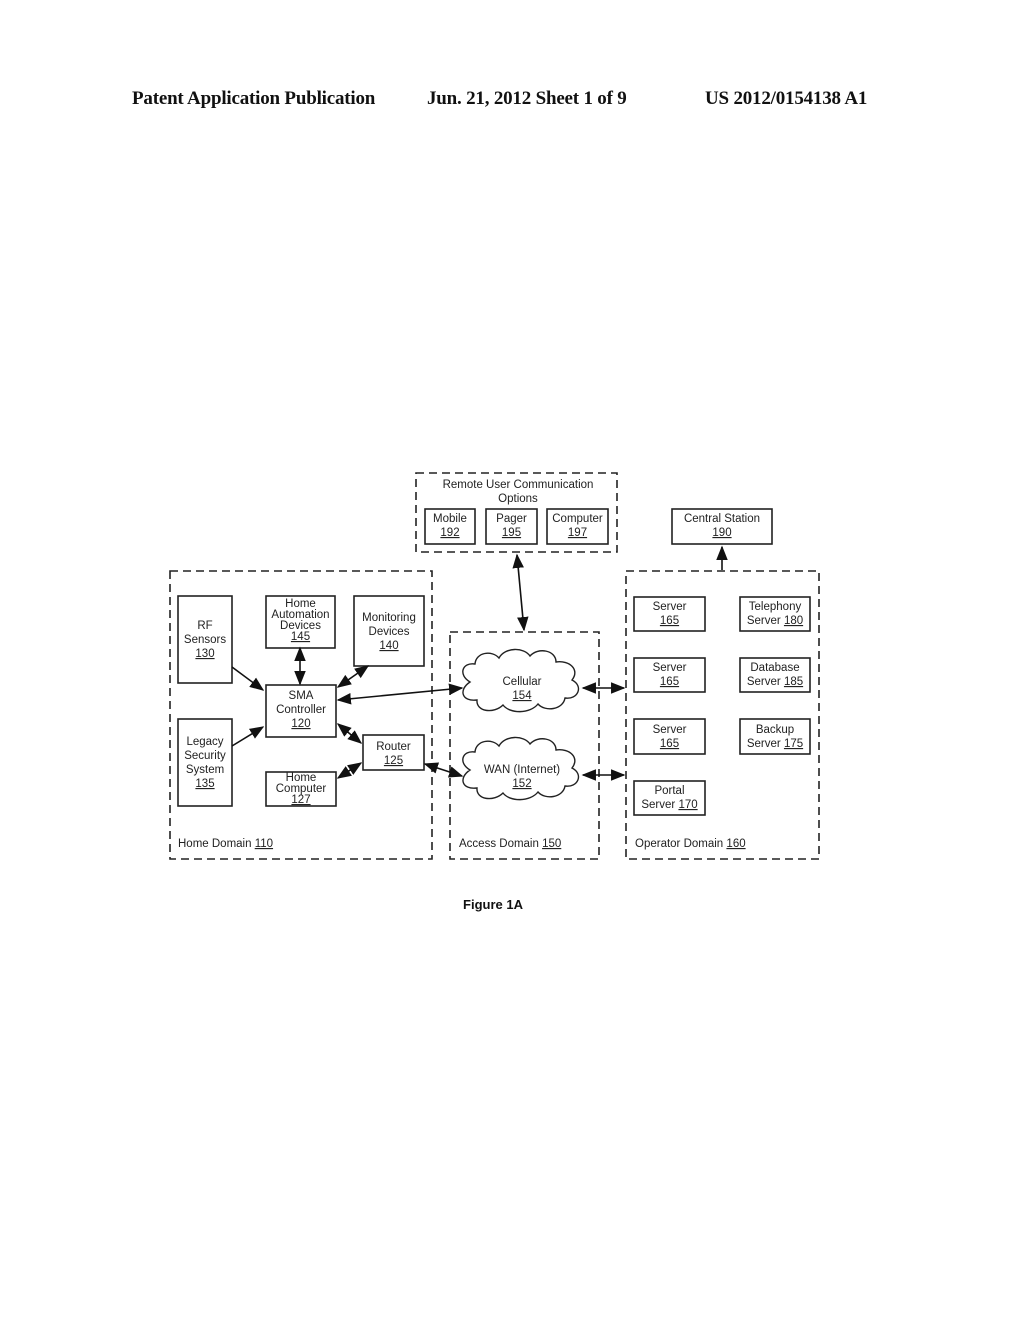 This screenshot has height=1320, width=1024. Describe the element at coordinates (300, 622) in the screenshot. I see `home-automation-node: HomeAutomationDevices145` at that location.